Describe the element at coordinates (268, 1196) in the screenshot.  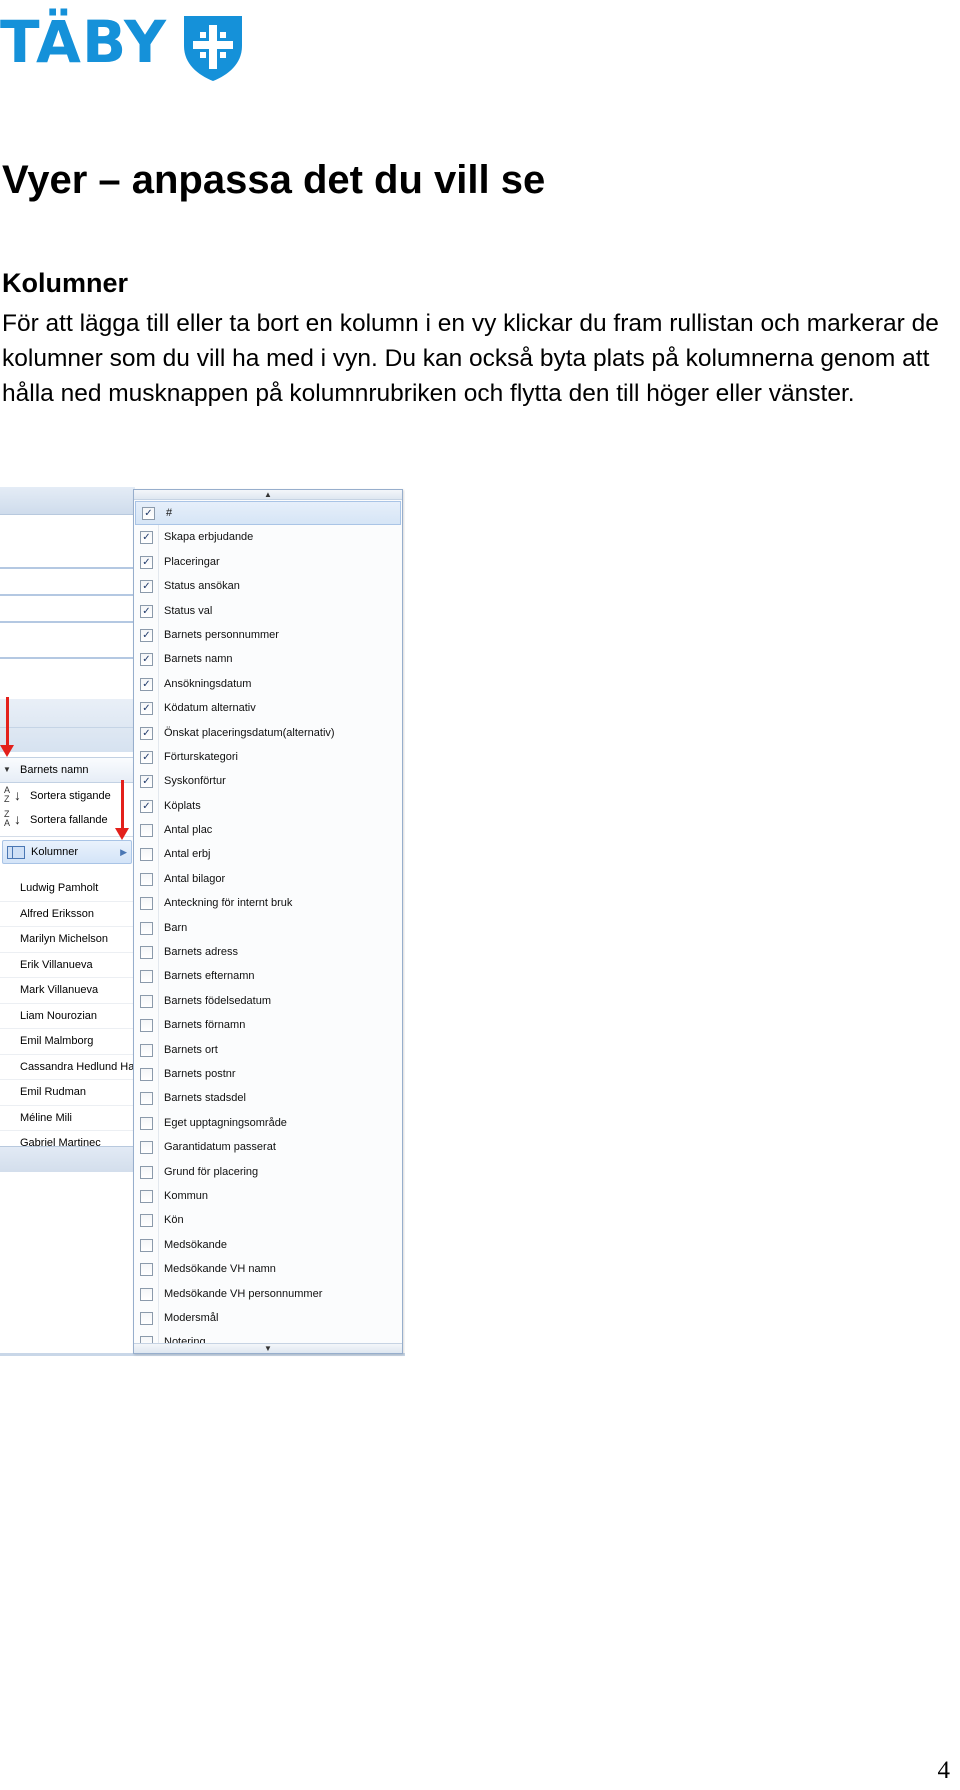
I see `column-option-item: Kommun` at that location.